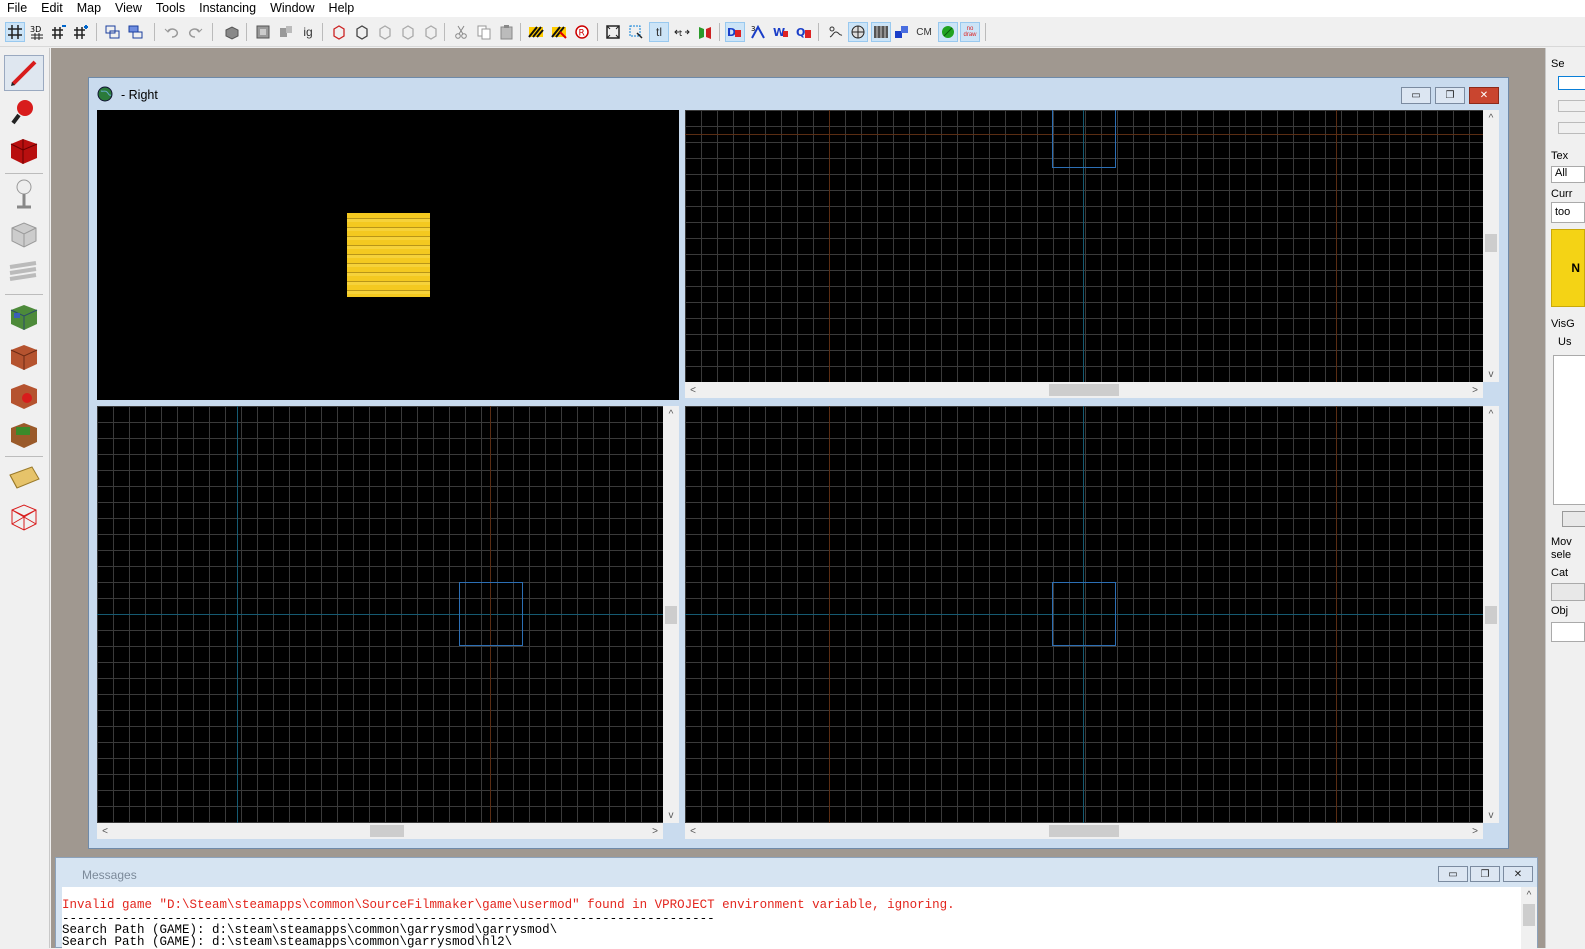  Describe the element at coordinates (408, 32) in the screenshot. I see `selection-cube-gray-2-icon` at that location.